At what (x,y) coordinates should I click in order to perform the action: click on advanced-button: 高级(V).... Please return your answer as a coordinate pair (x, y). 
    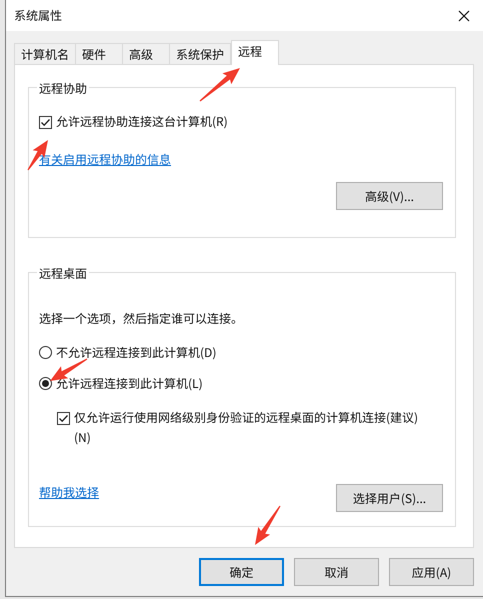
    Looking at the image, I should click on (389, 196).